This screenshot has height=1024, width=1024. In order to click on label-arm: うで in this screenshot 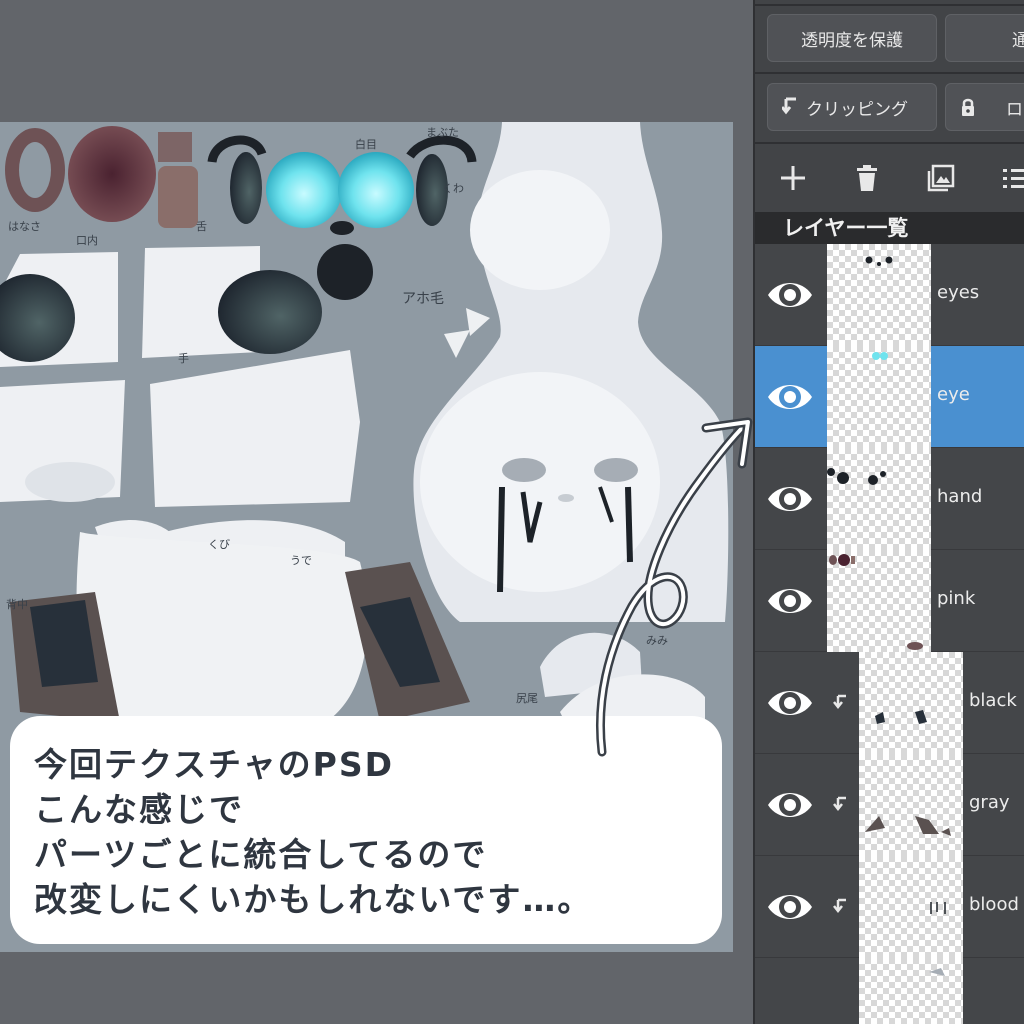, I will do `click(301, 560)`.